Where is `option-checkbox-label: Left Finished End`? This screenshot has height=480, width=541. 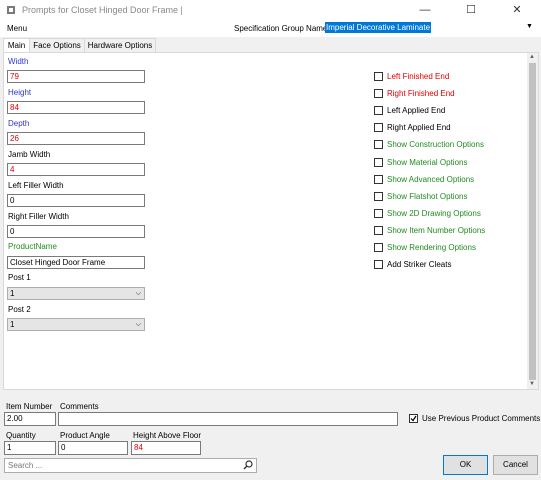
option-checkbox-label: Left Finished End is located at coordinates (418, 76).